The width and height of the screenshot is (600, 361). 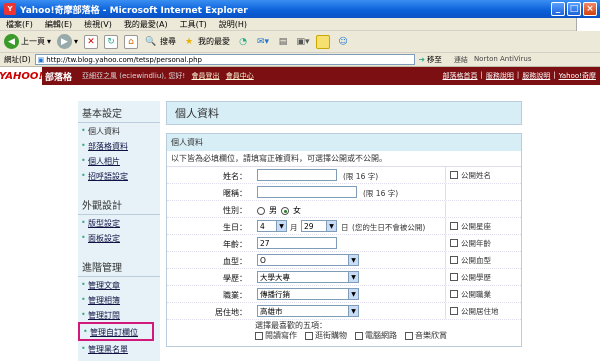 What do you see at coordinates (58, 76) in the screenshot?
I see `blog-brand: 部落格` at bounding box center [58, 76].